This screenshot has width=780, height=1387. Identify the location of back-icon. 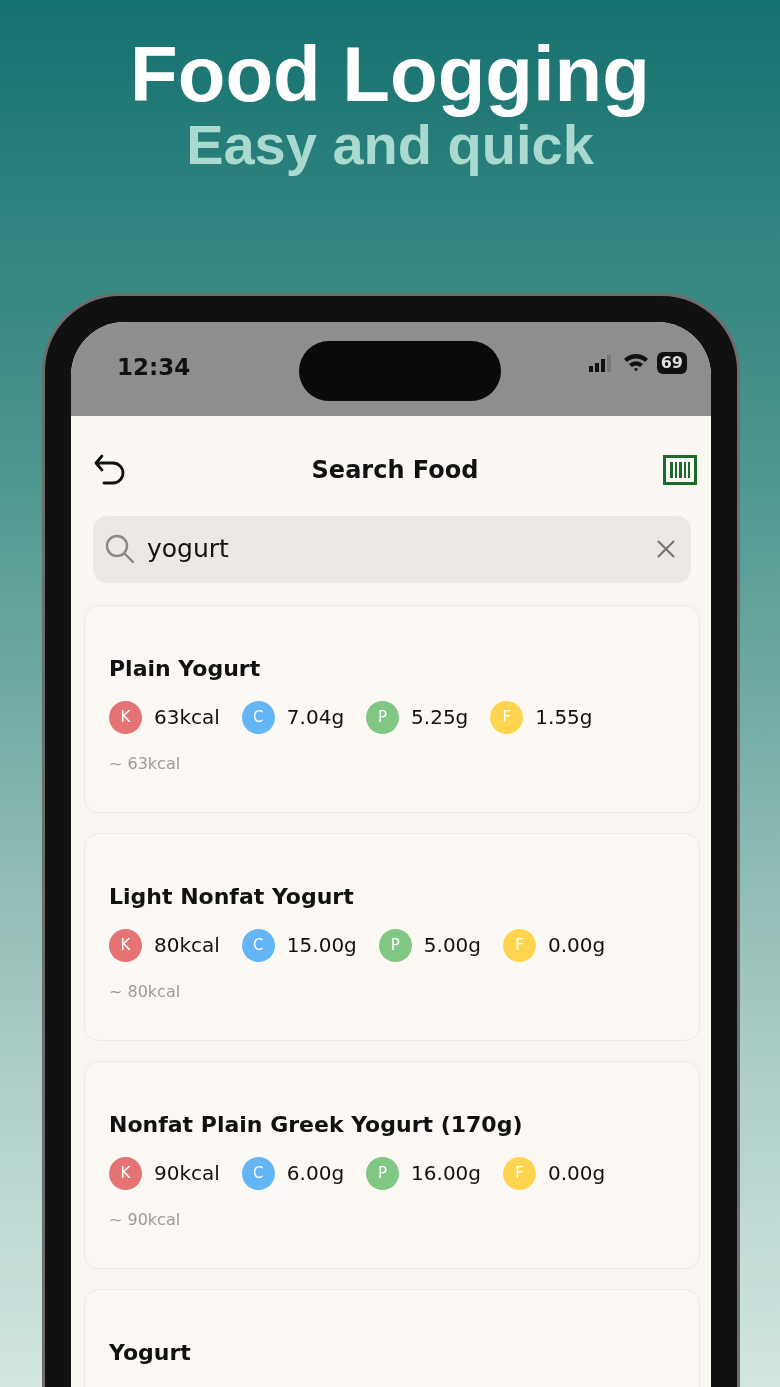
(110, 469).